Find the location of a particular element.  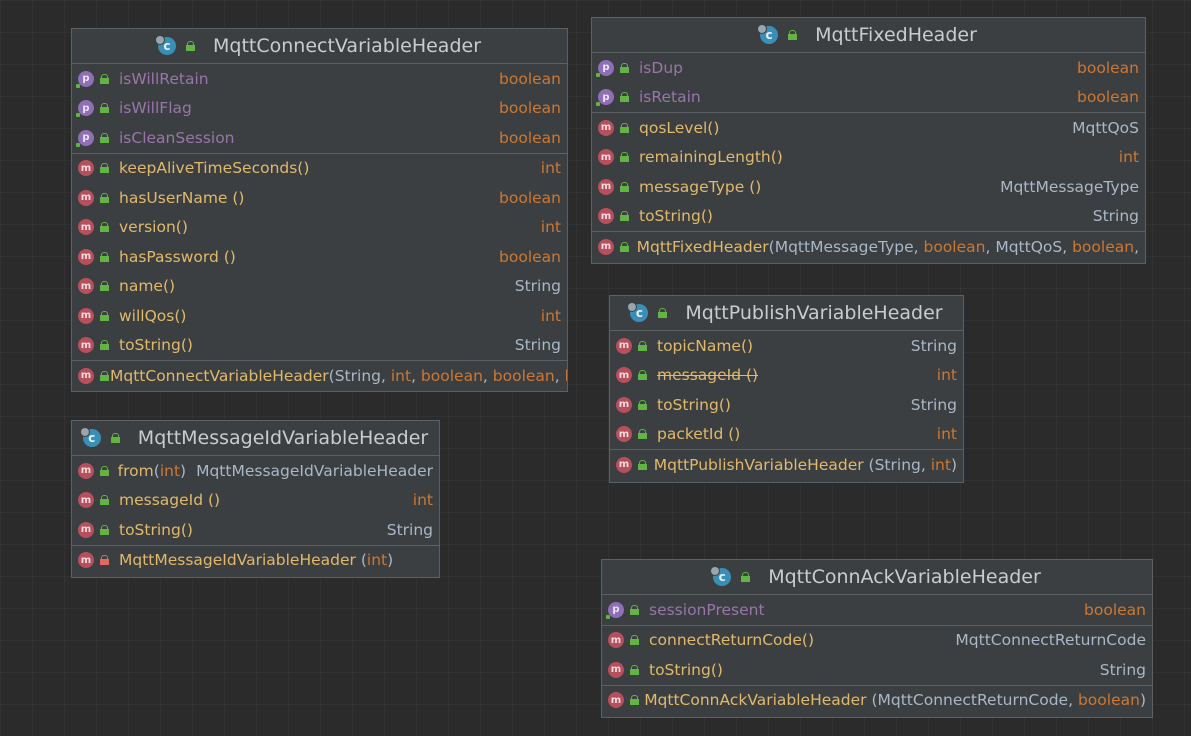

method-row: m qosLevel() MqttQoS is located at coordinates (868, 128).